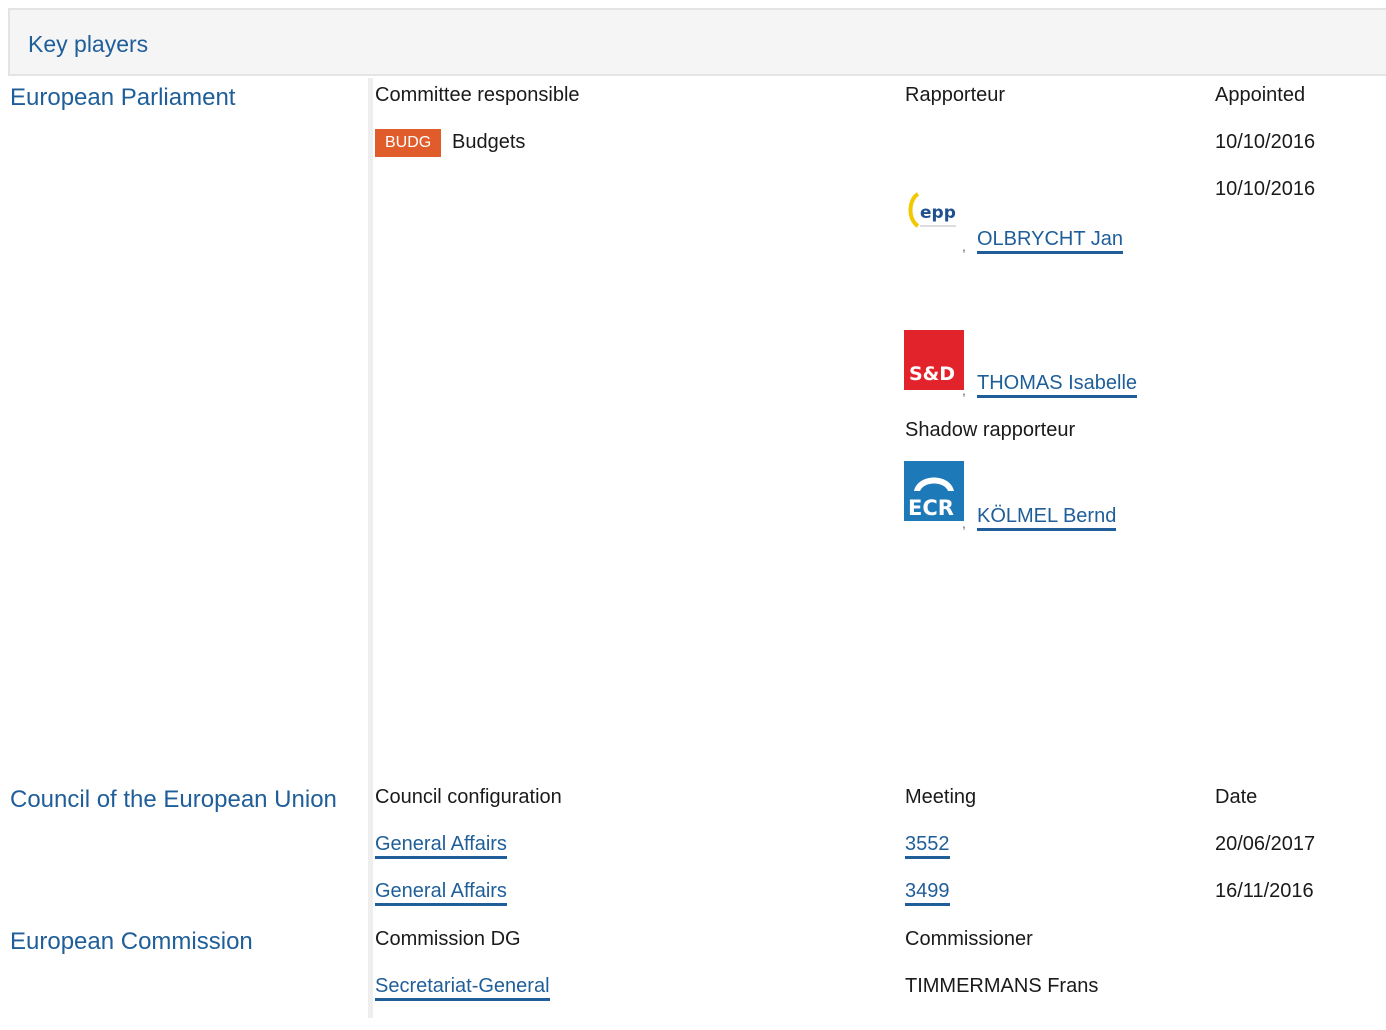 The width and height of the screenshot is (1386, 1030). What do you see at coordinates (1265, 189) in the screenshot?
I see `appointed-date-2: 10/10/2016` at bounding box center [1265, 189].